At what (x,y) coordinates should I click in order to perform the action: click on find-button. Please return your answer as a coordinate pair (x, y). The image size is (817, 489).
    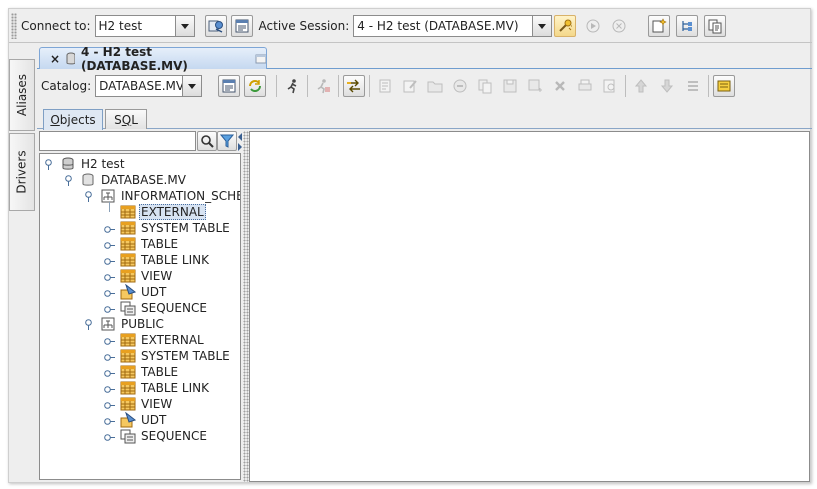
    Looking at the image, I should click on (610, 86).